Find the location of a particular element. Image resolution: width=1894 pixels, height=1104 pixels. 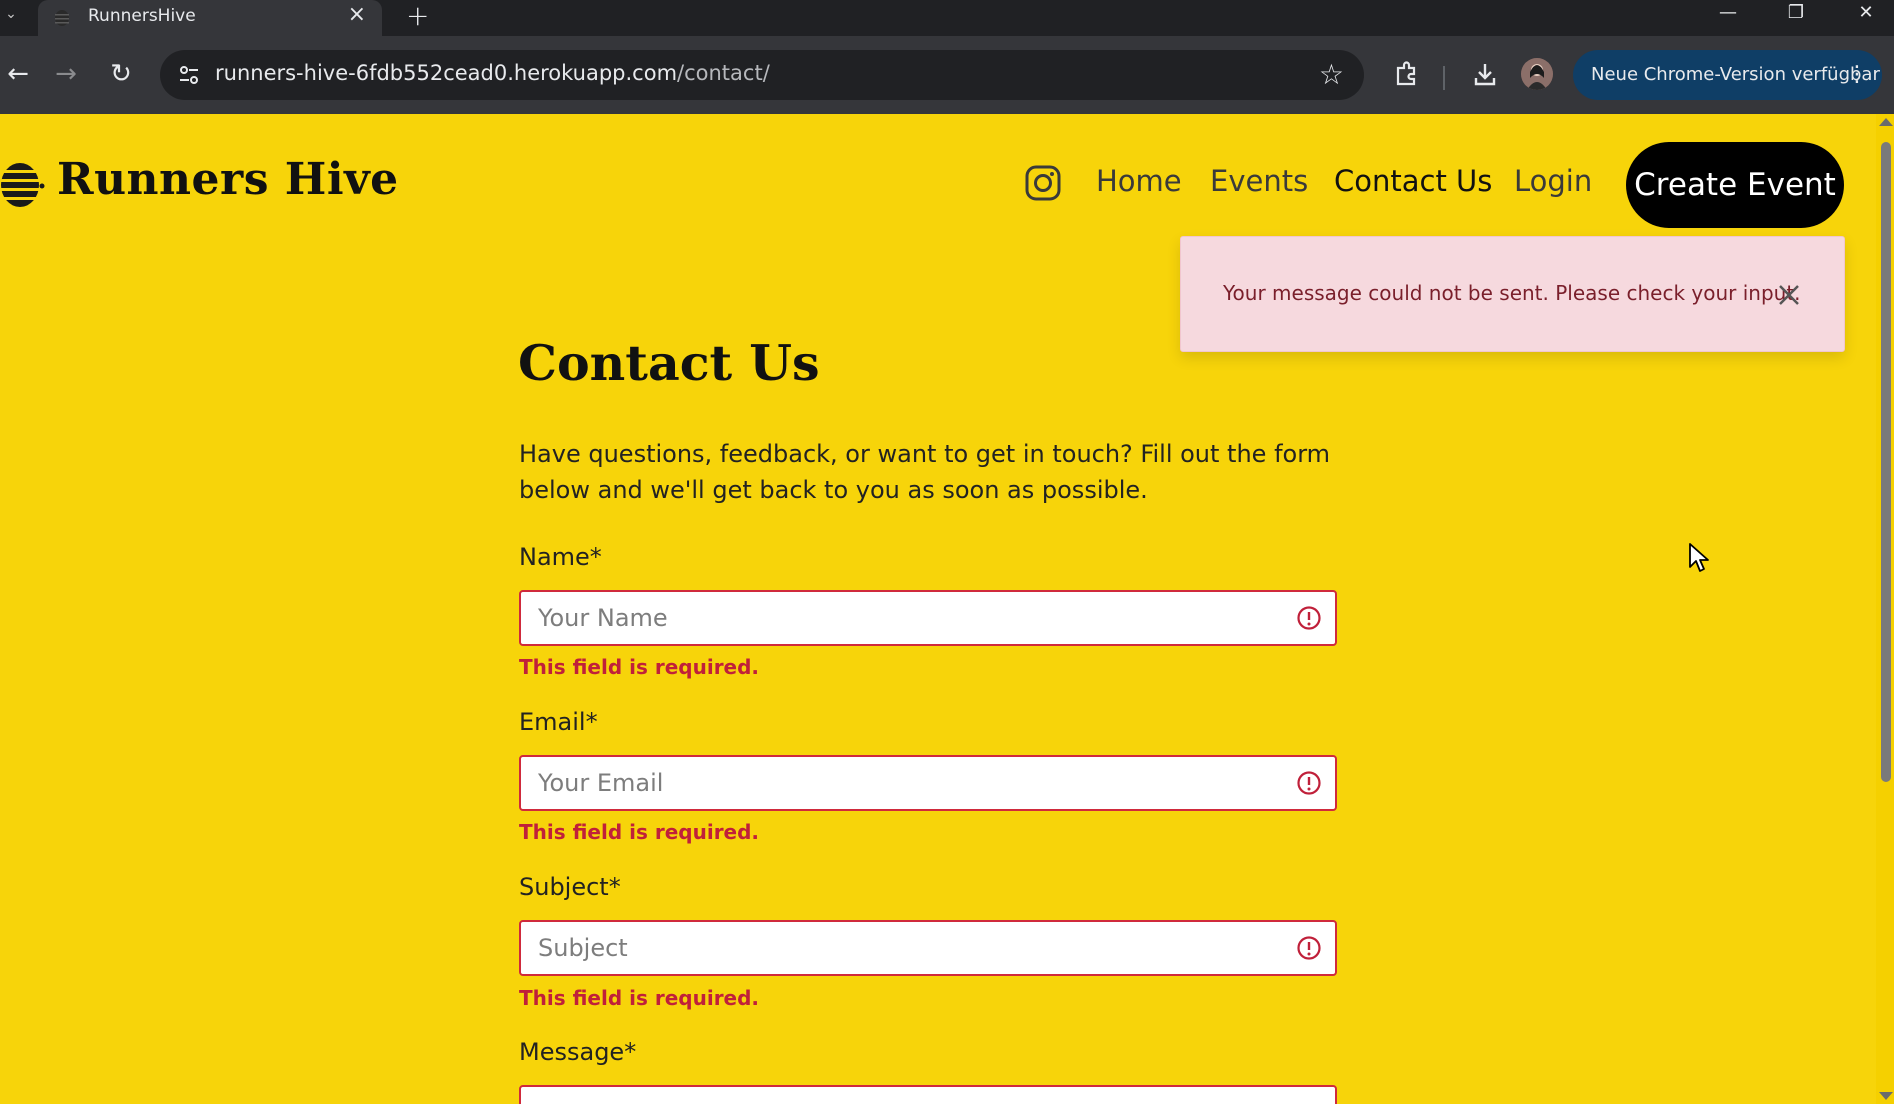

toolbar-separator is located at coordinates (1444, 78).